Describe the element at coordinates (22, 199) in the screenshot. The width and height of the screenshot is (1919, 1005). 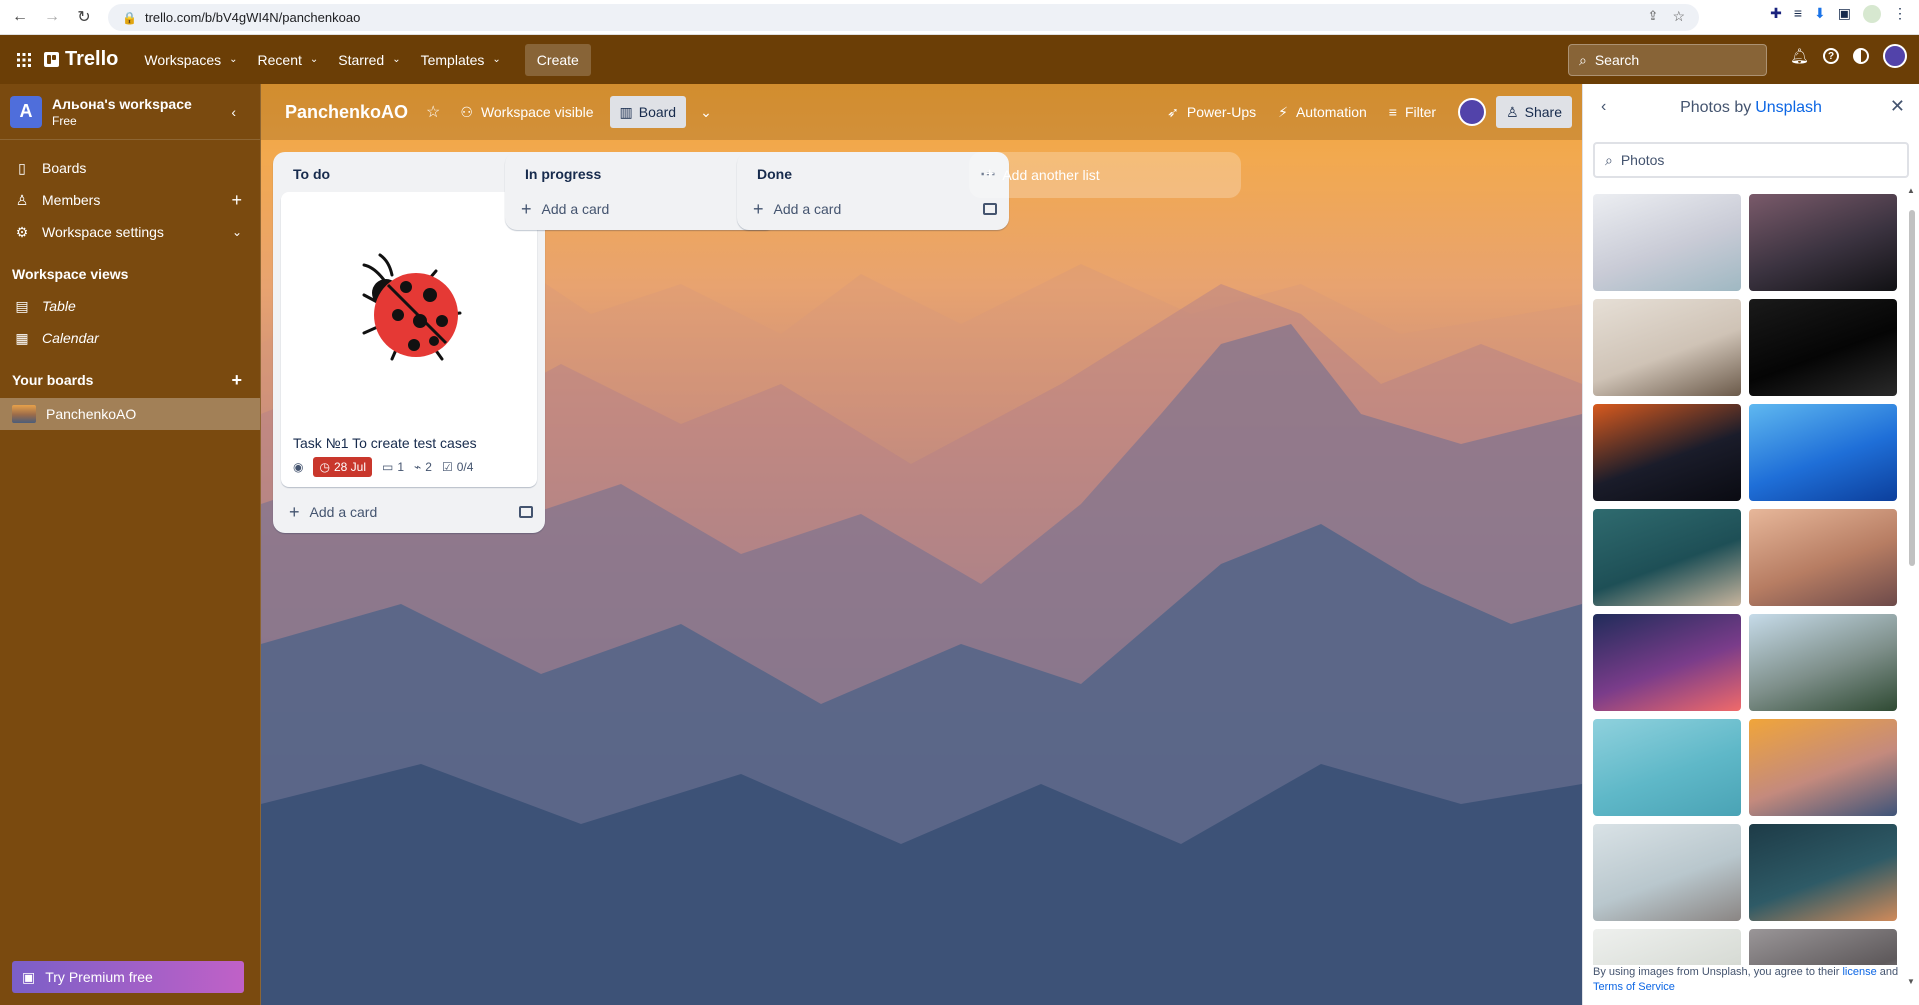
I see `person-icon: ♙` at that location.